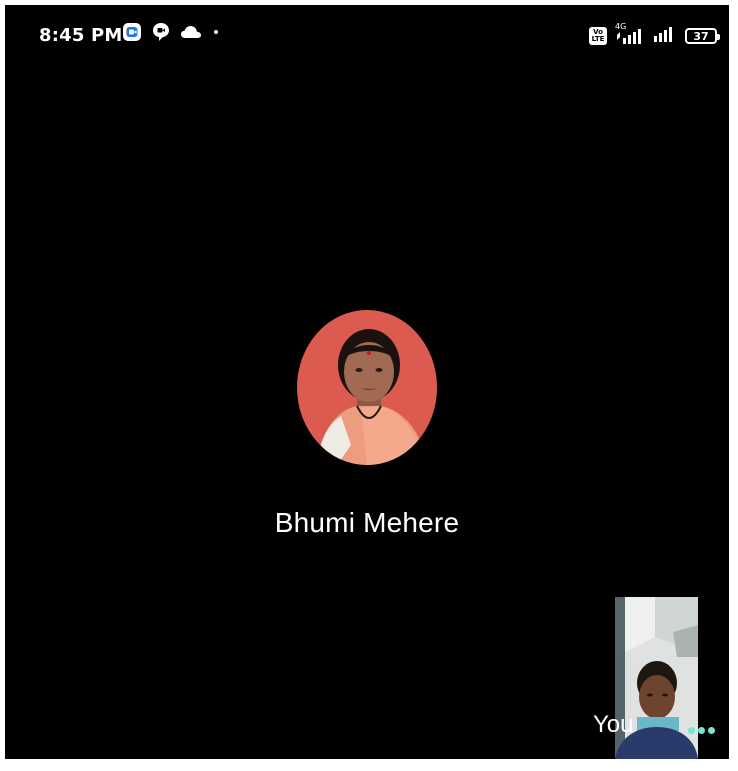 The image size is (738, 771). I want to click on signal-icon, so click(665, 36).